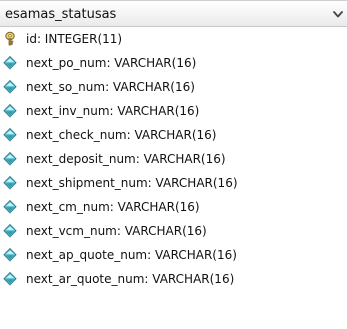 This screenshot has width=347, height=329. Describe the element at coordinates (110, 87) in the screenshot. I see `column-label: next_so_num: VARCHAR(16)` at that location.